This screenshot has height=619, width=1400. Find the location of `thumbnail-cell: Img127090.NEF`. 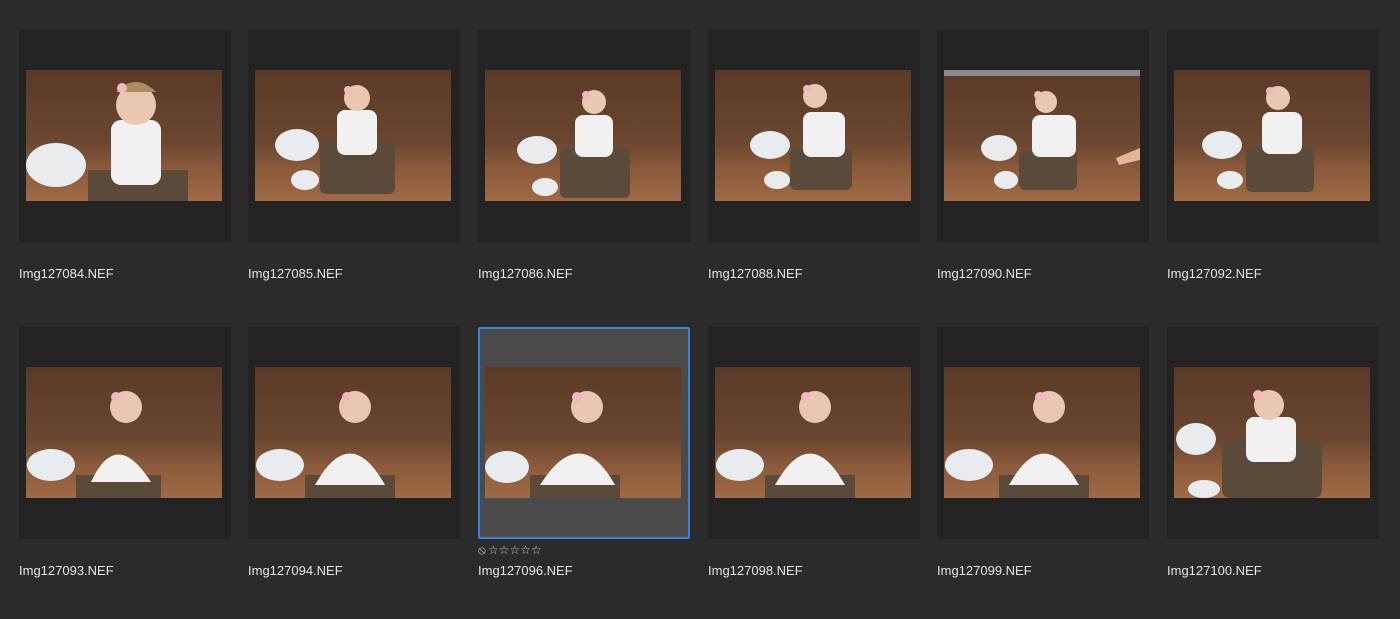

thumbnail-cell: Img127090.NEF is located at coordinates (1043, 155).